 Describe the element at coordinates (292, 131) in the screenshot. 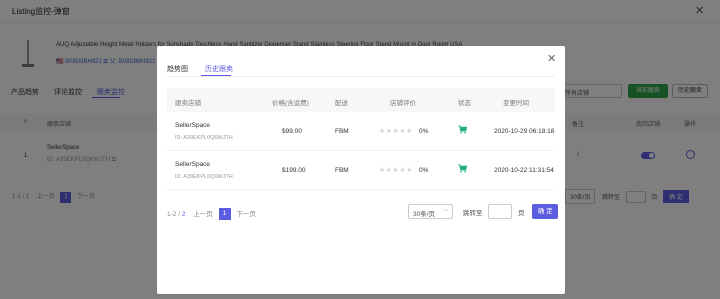

I see `row-price: $99.00` at that location.